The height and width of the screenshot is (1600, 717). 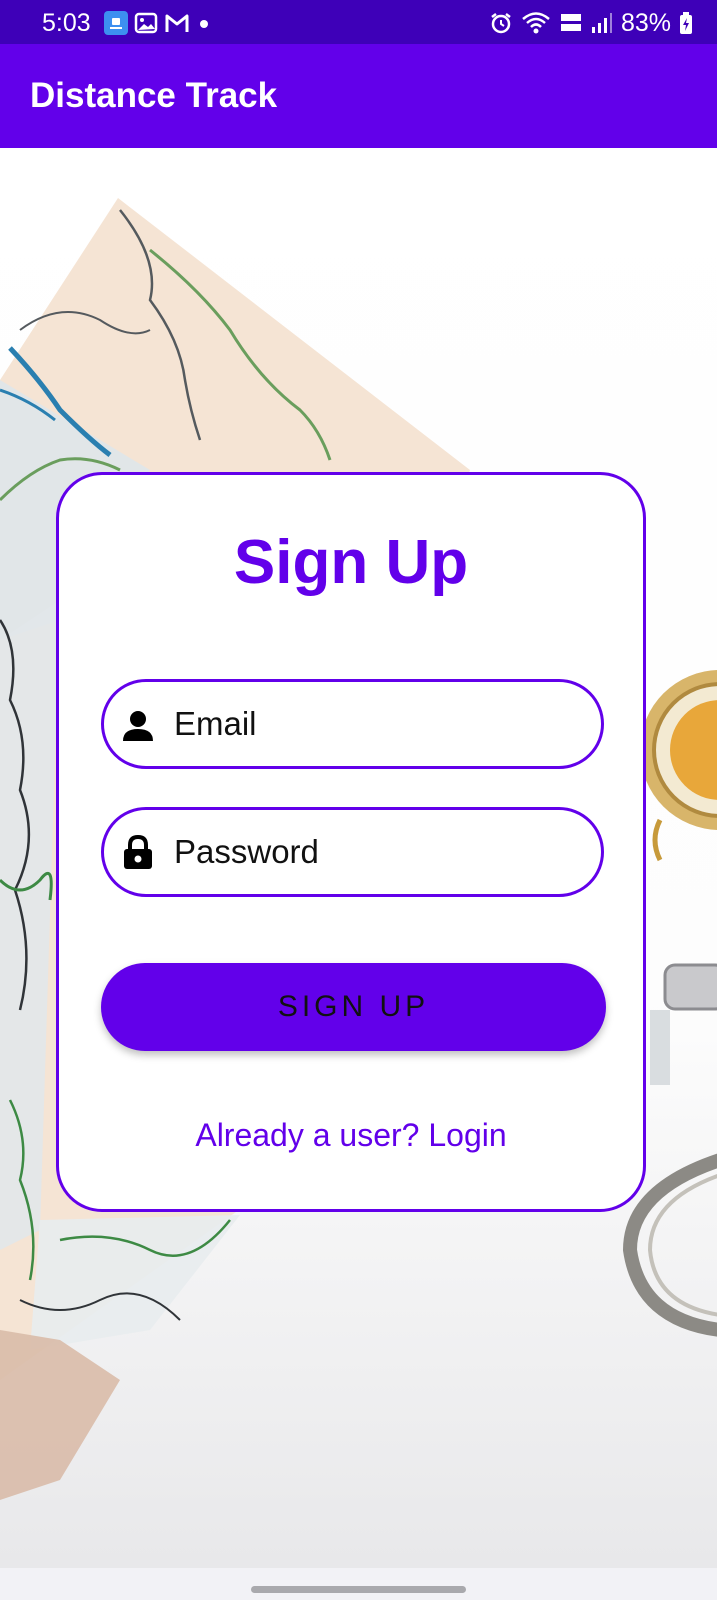 I want to click on person-icon, so click(x=138, y=726).